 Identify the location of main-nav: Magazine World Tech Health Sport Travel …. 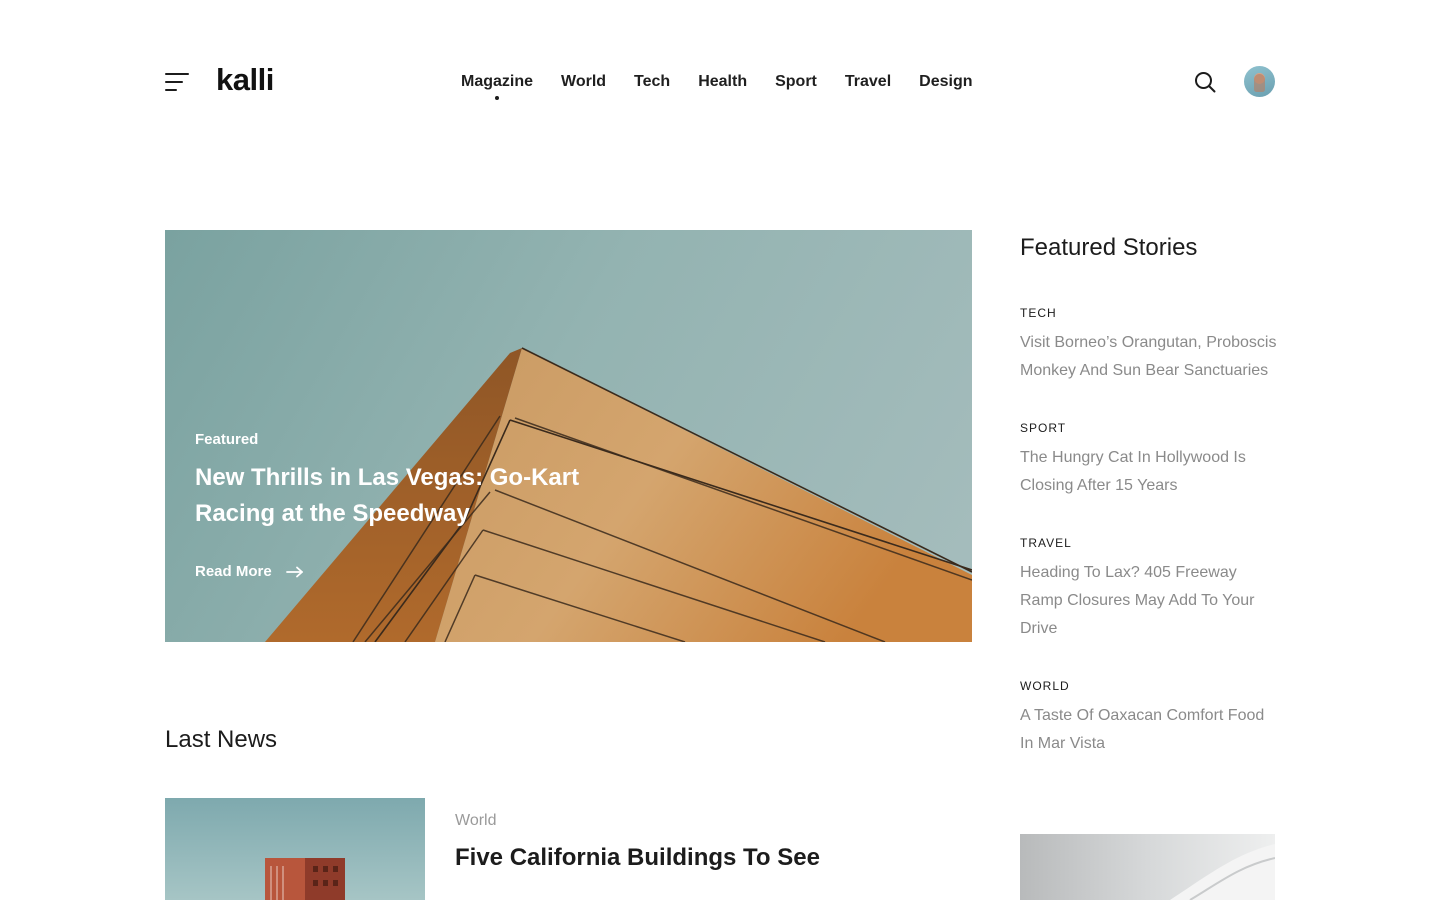
(717, 86).